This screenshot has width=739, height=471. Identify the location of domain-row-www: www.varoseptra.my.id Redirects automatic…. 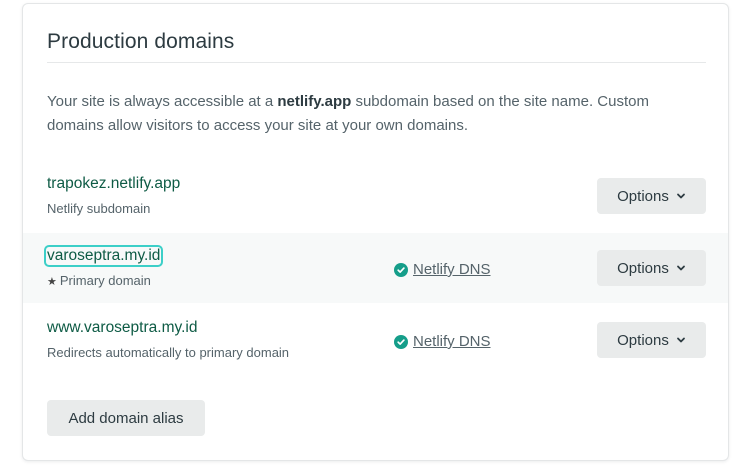
(375, 340).